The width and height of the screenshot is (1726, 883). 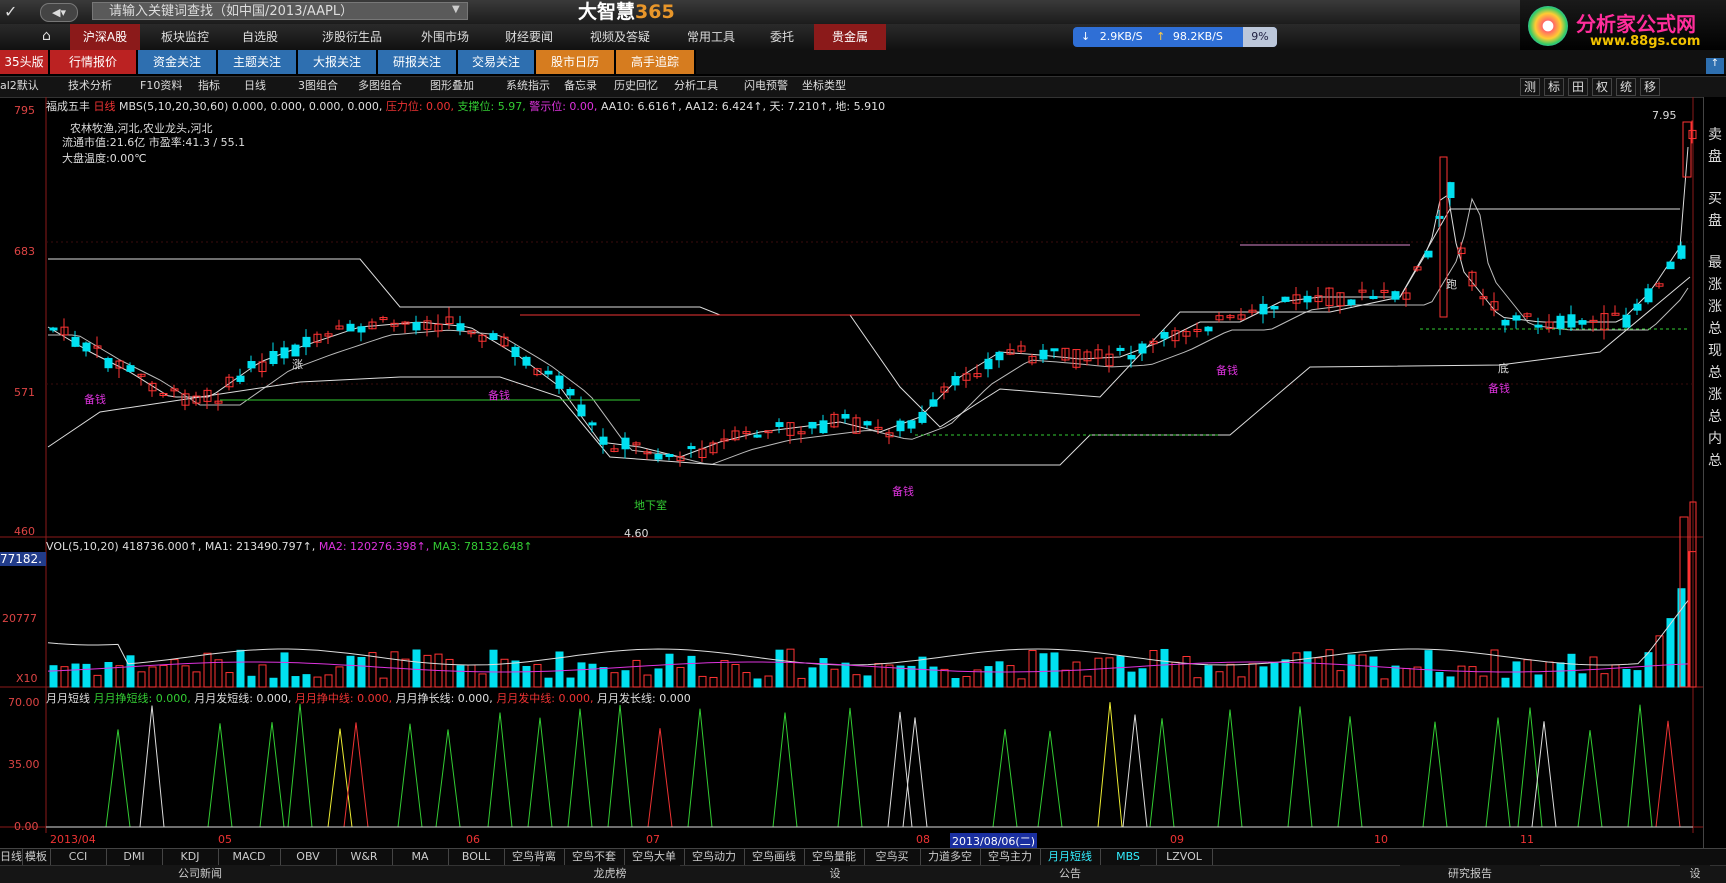 I want to click on nav-item-hushen: 沪深A股, so click(x=105, y=37).